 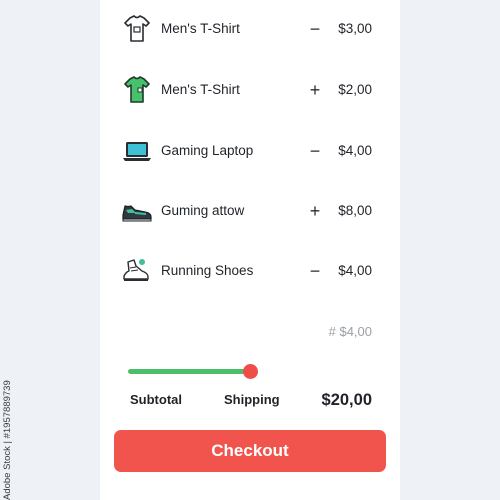 What do you see at coordinates (250, 371) in the screenshot?
I see `progress-slider-thumb` at bounding box center [250, 371].